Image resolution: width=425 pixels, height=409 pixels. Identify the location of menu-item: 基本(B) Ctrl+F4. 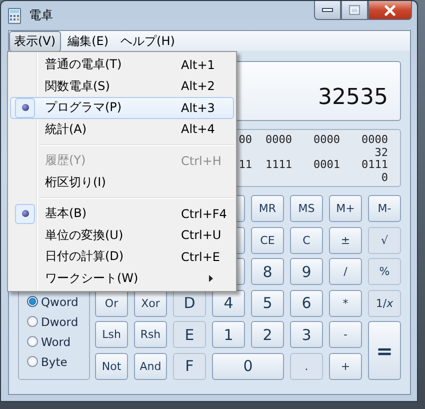
(122, 213).